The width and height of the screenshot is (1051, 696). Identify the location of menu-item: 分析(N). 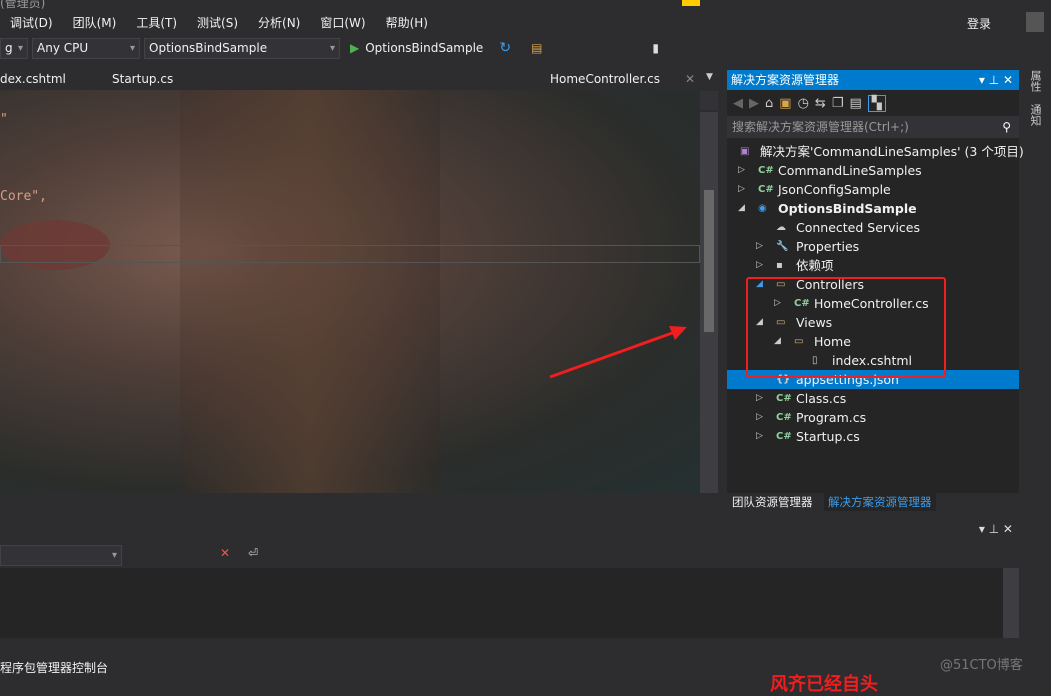
(279, 23).